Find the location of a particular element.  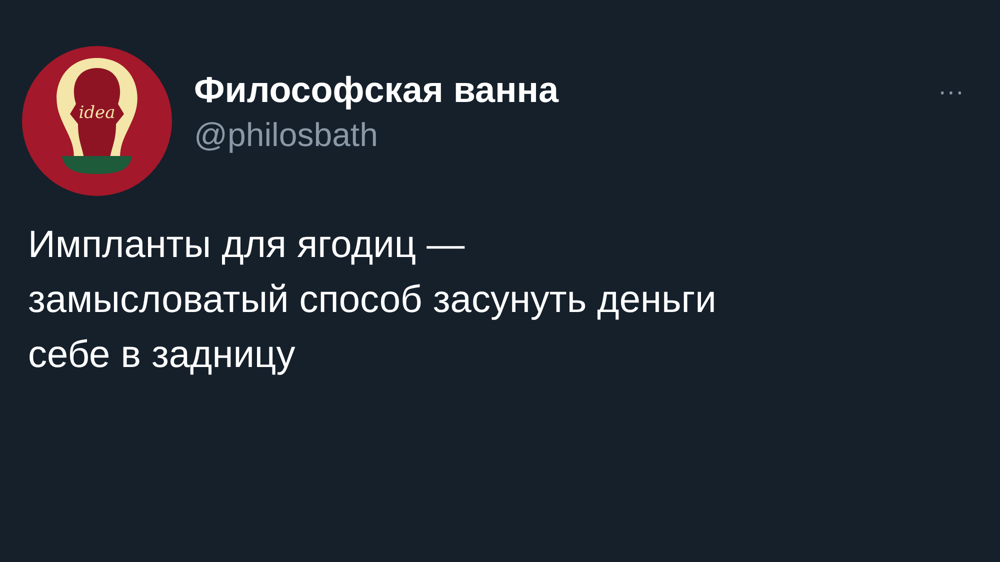

account-name: Философская ванна is located at coordinates (562, 90).